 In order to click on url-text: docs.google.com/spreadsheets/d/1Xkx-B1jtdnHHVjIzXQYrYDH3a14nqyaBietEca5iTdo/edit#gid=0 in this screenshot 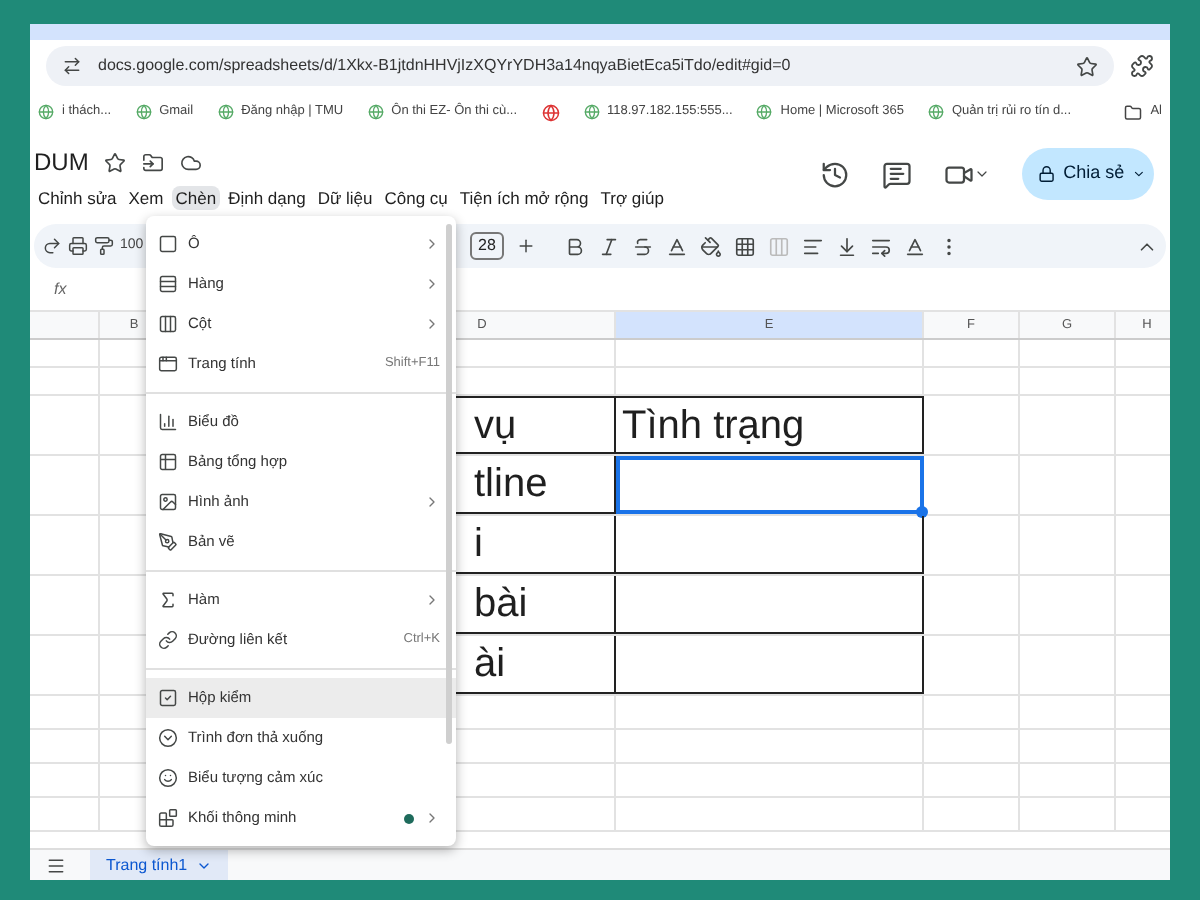, I will do `click(444, 66)`.